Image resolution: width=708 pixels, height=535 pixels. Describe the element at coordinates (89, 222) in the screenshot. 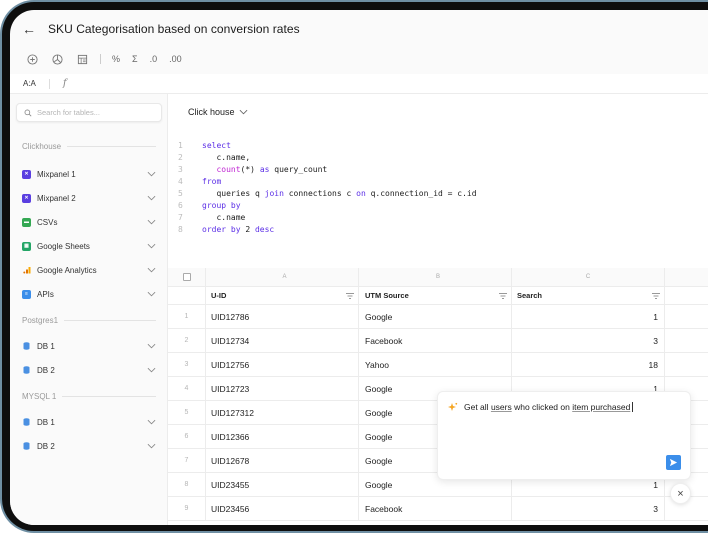

I see `sidebar-item: ▬ CSVs` at that location.